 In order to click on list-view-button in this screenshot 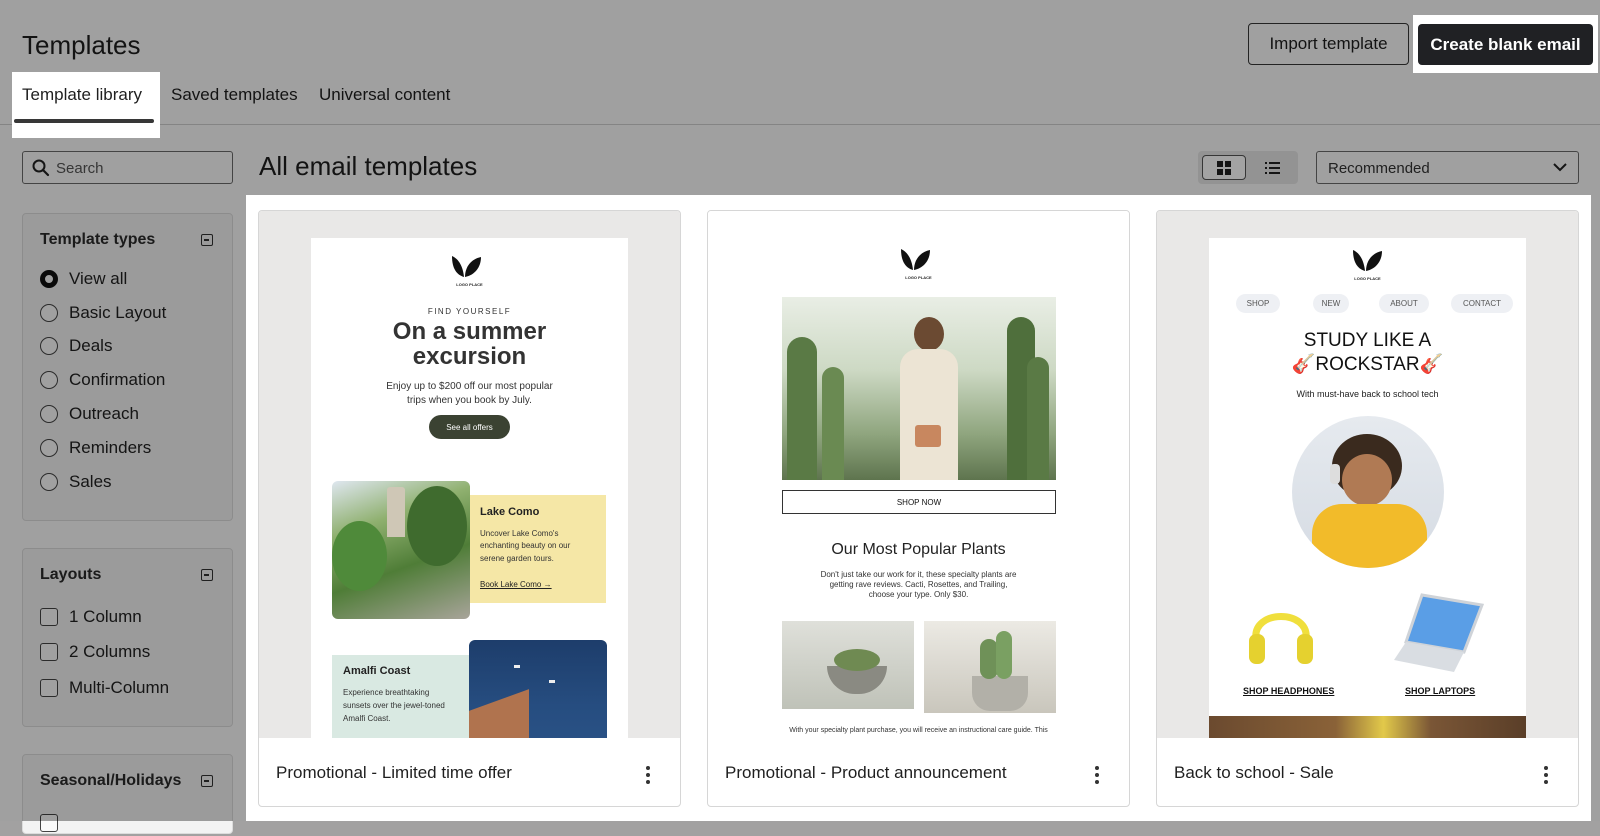, I will do `click(1272, 167)`.